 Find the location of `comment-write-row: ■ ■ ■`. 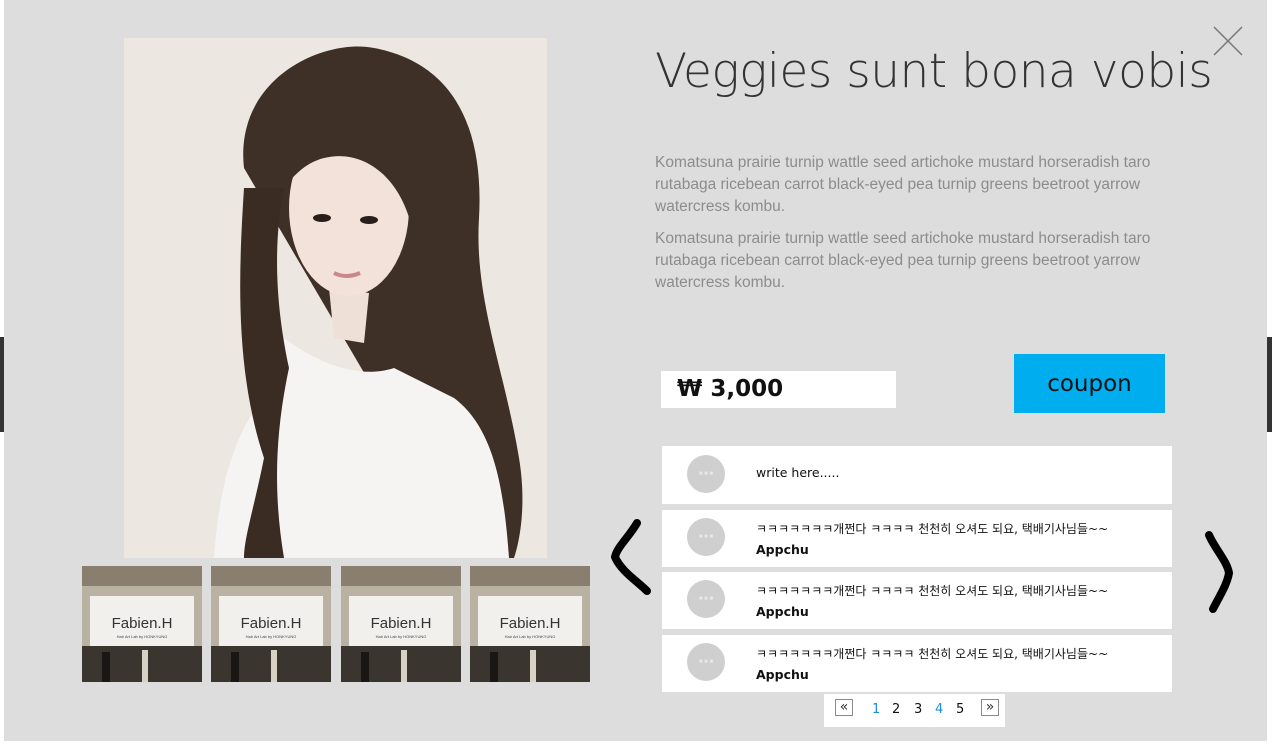

comment-write-row: ■ ■ ■ is located at coordinates (917, 475).